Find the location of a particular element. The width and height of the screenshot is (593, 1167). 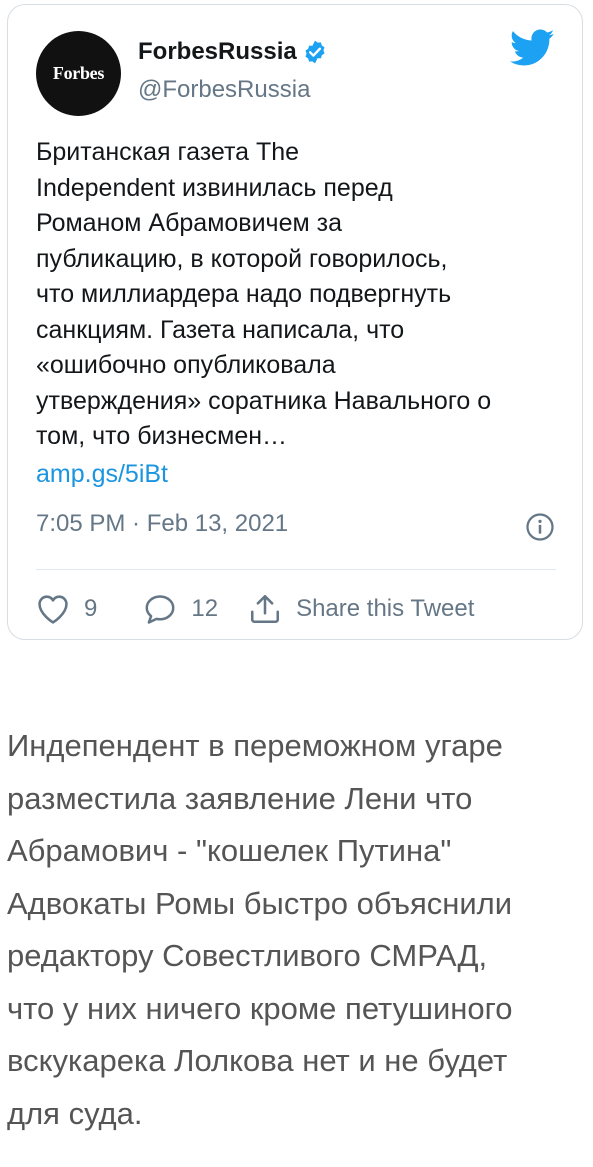

heart-icon is located at coordinates (53, 609).